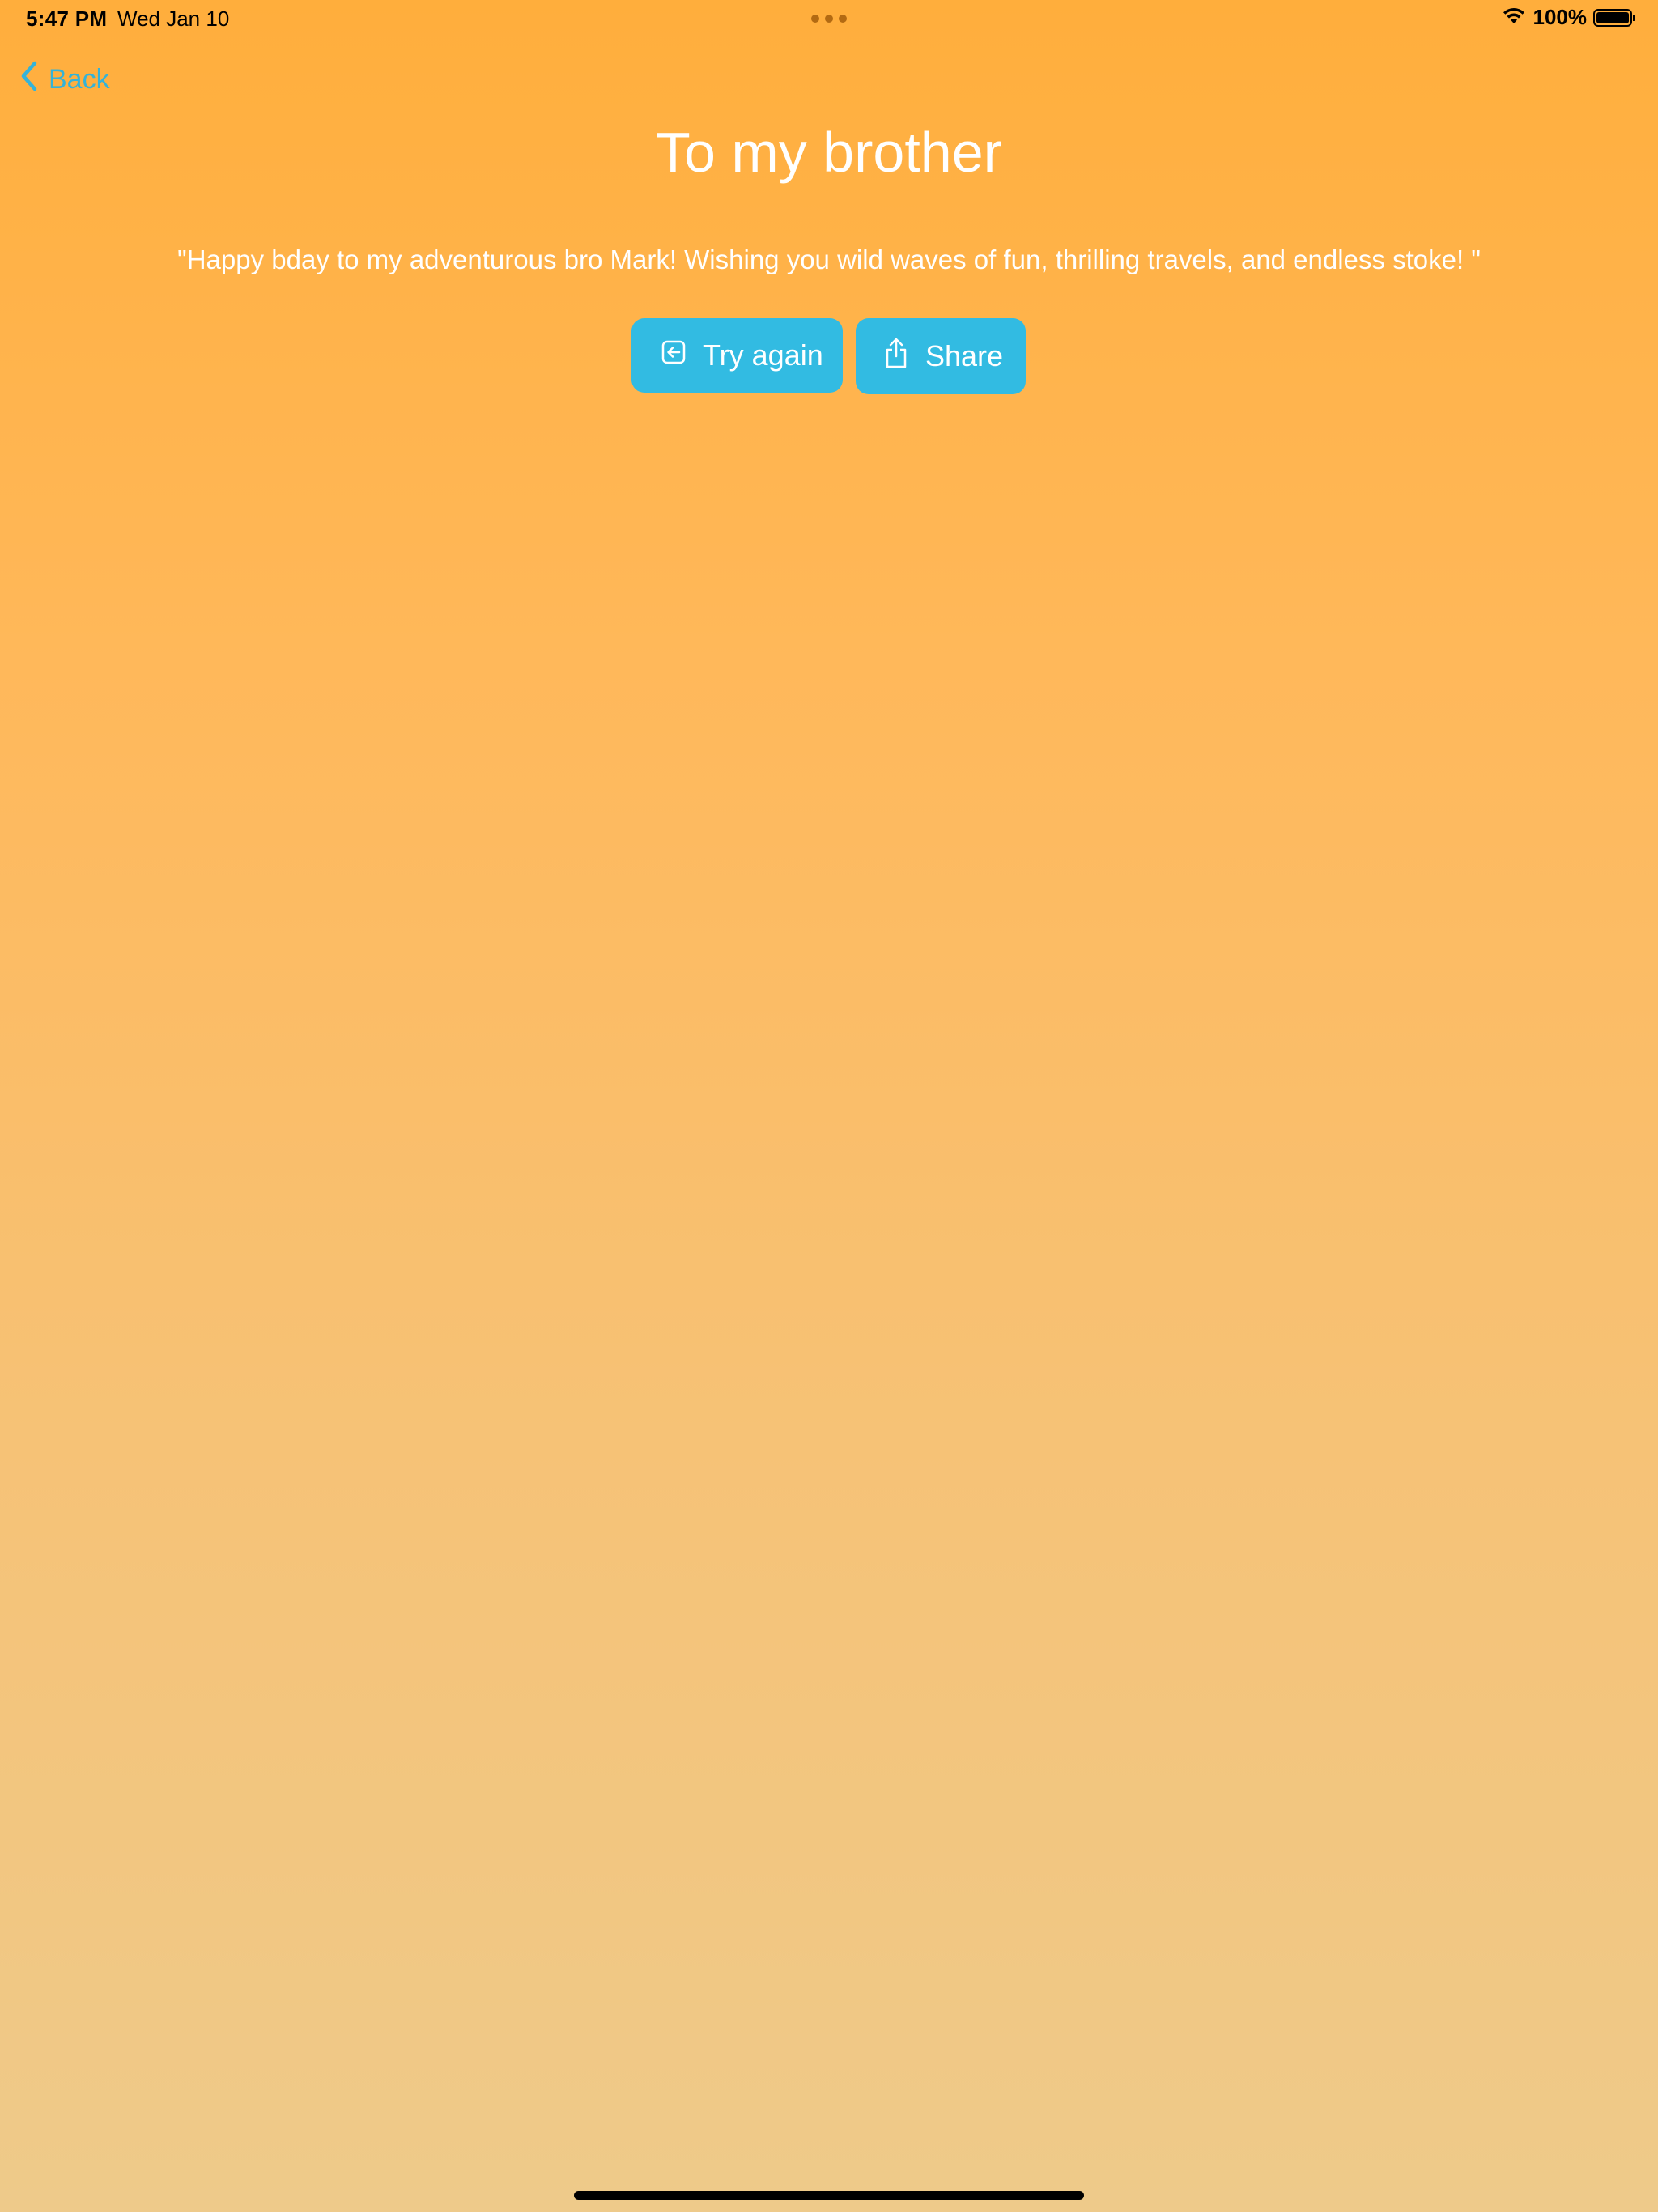 The width and height of the screenshot is (1658, 2212). I want to click on battery-icon, so click(1614, 18).